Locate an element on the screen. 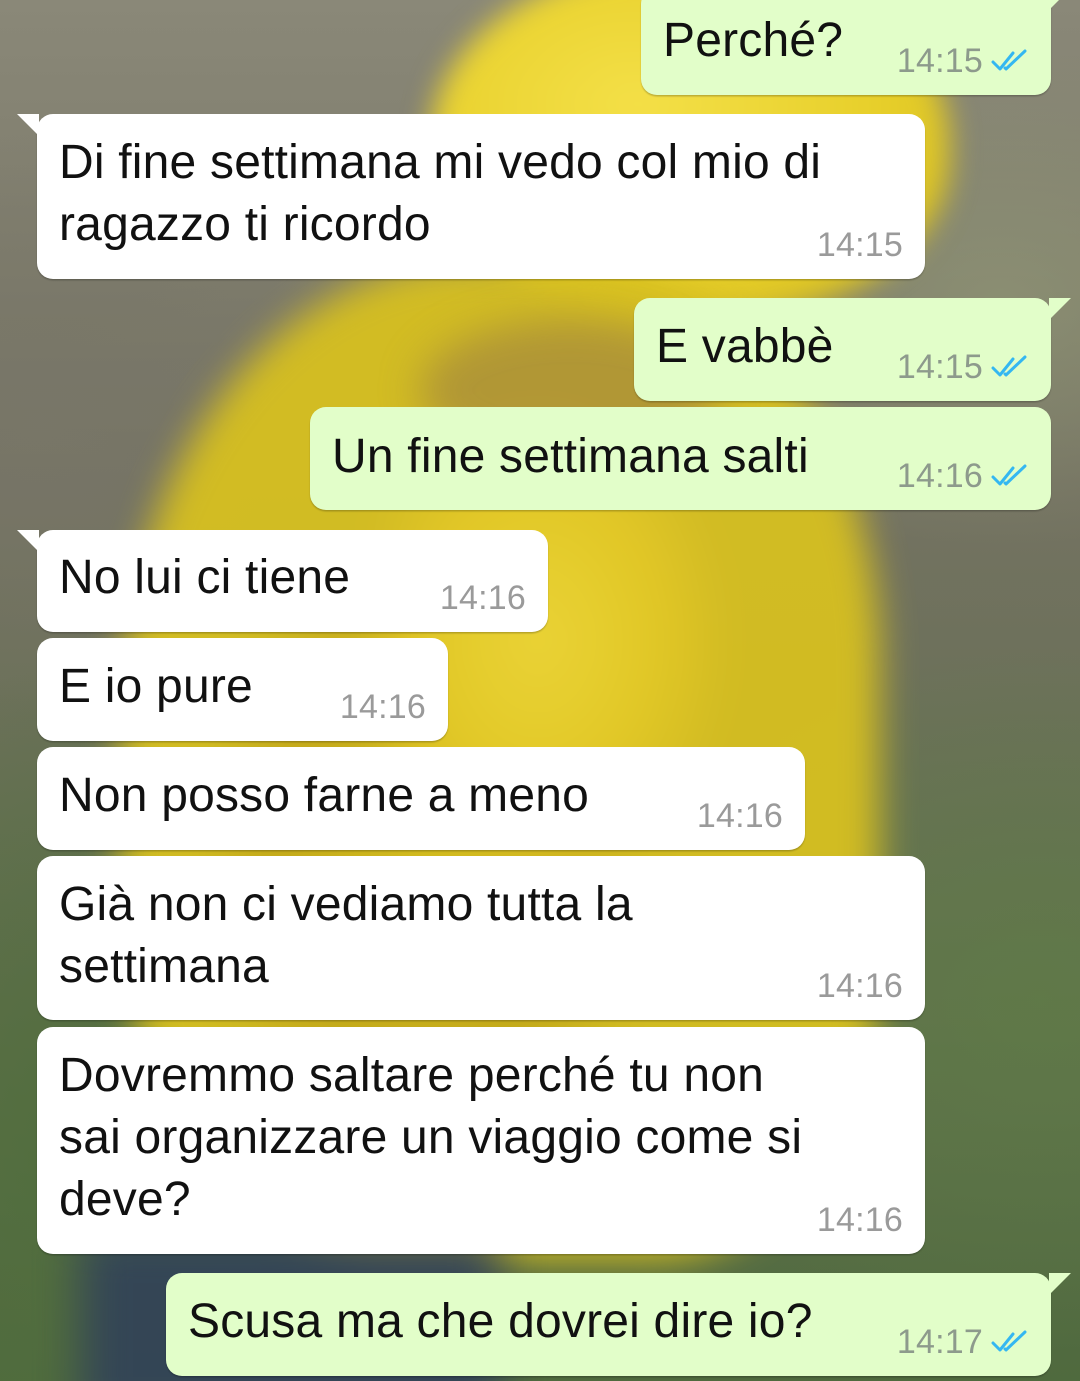 The image size is (1080, 1381). message-text: E vabbè is located at coordinates (745, 347).